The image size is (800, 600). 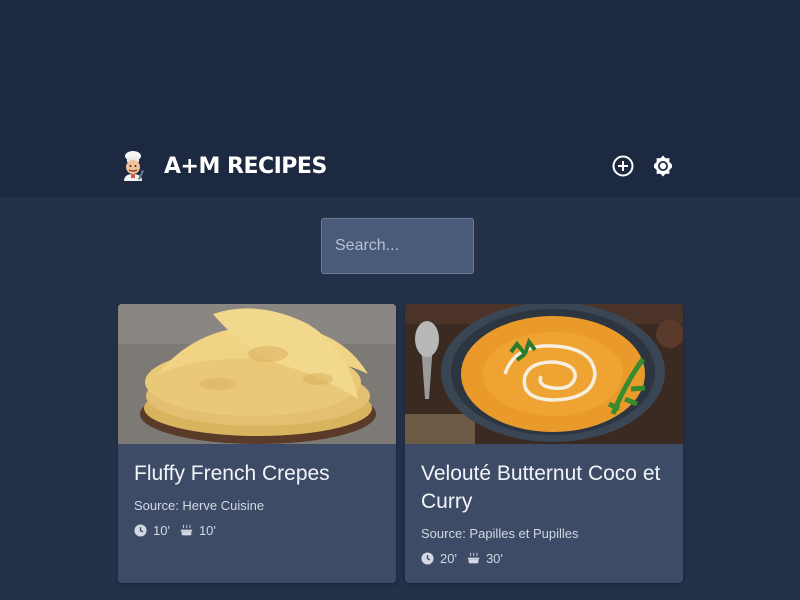 What do you see at coordinates (663, 166) in the screenshot?
I see `theme-toggle-icon` at bounding box center [663, 166].